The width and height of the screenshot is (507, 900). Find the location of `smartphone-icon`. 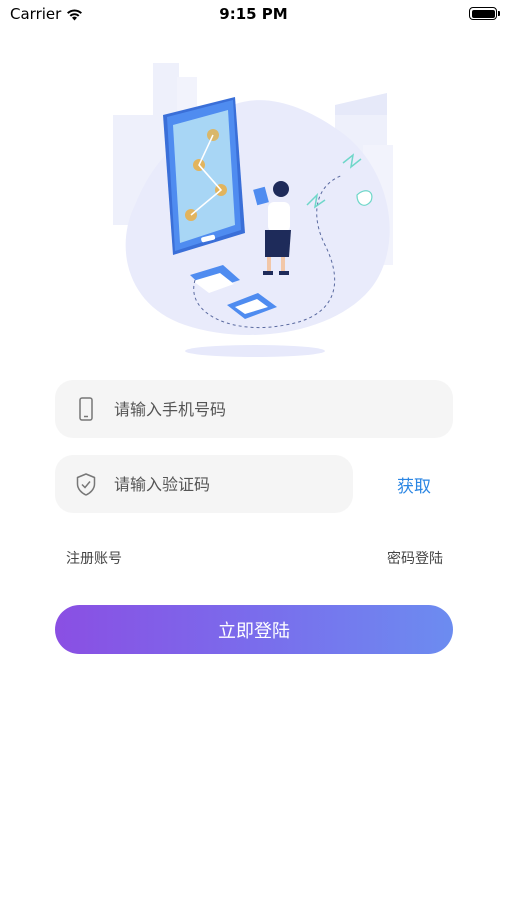

smartphone-icon is located at coordinates (86, 409).